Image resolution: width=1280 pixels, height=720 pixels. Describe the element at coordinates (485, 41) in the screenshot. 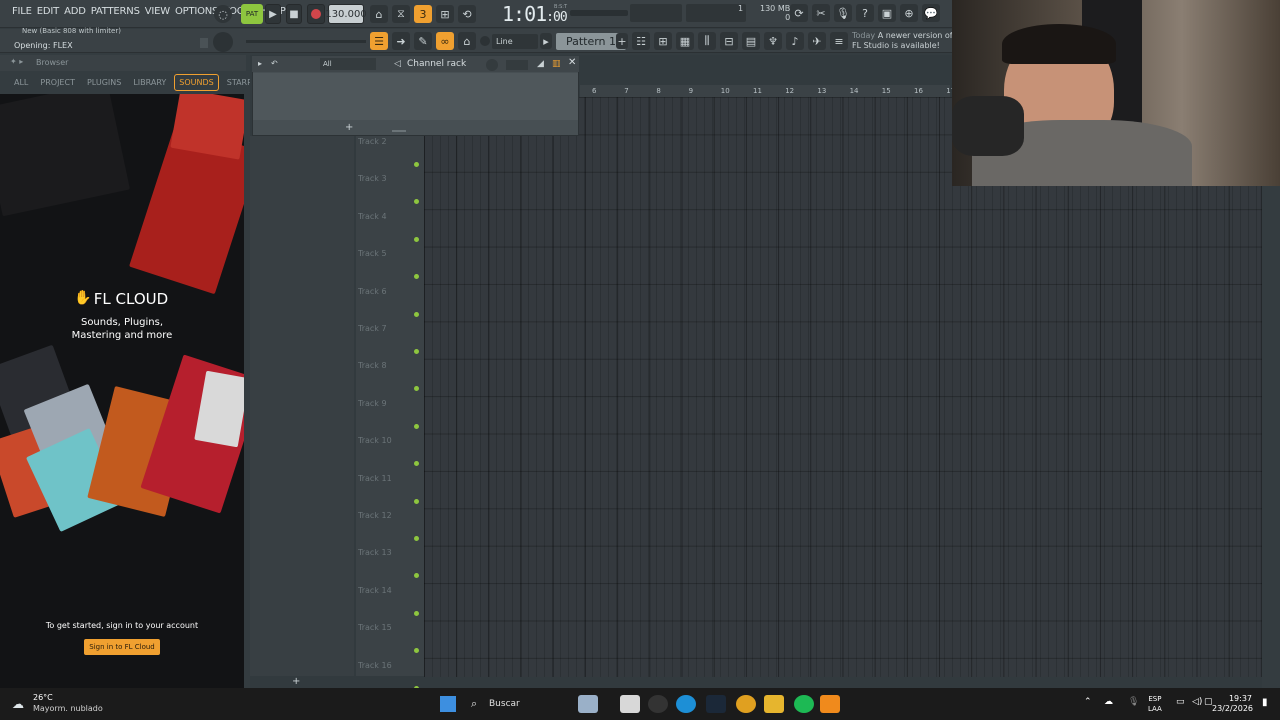

I see `snap-knob` at that location.